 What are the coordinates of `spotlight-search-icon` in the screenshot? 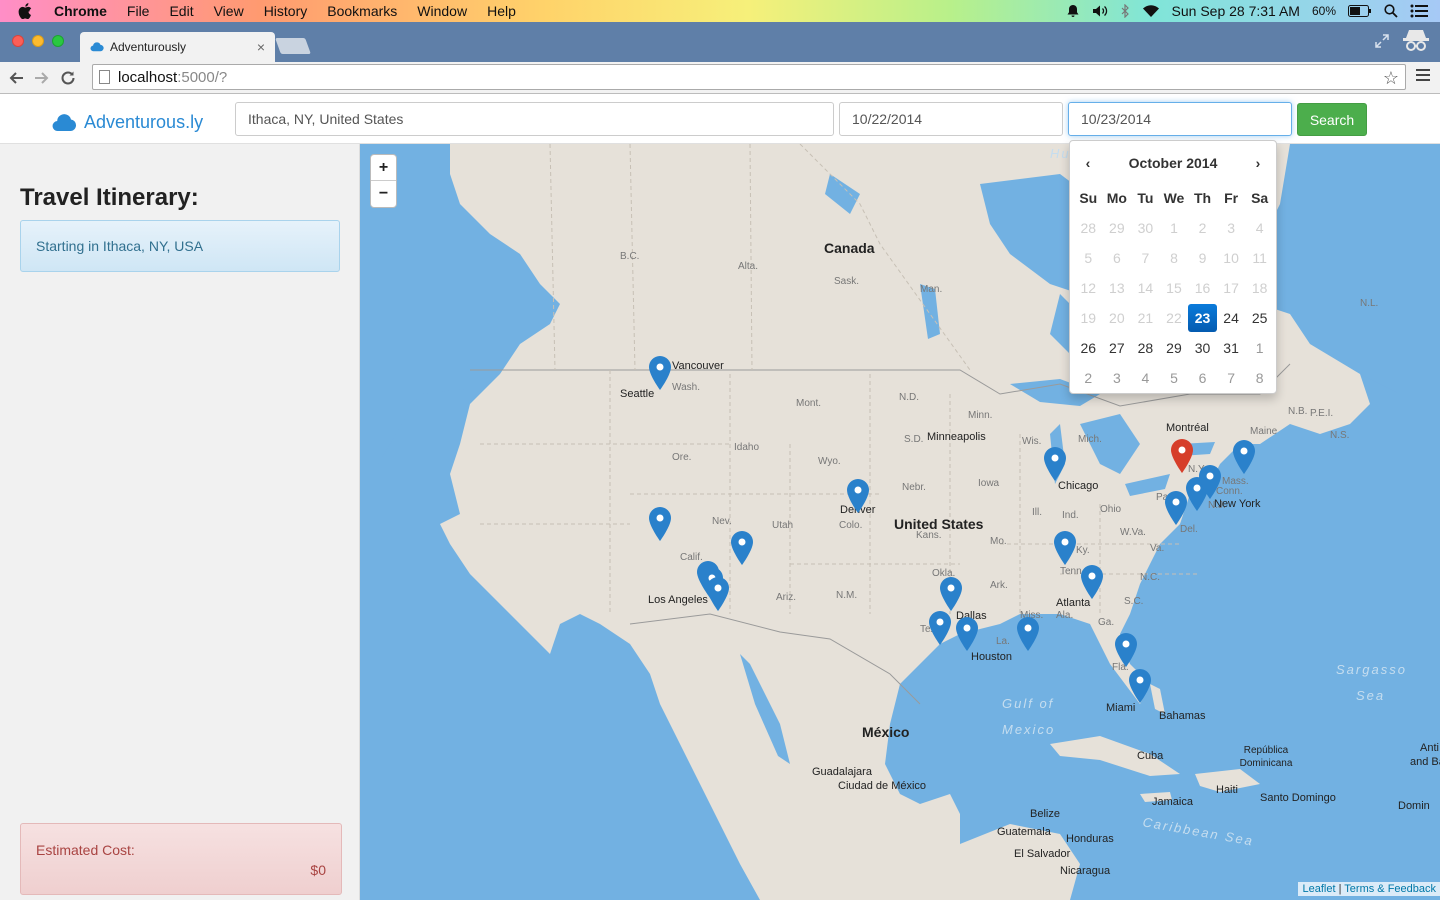 It's located at (1391, 11).